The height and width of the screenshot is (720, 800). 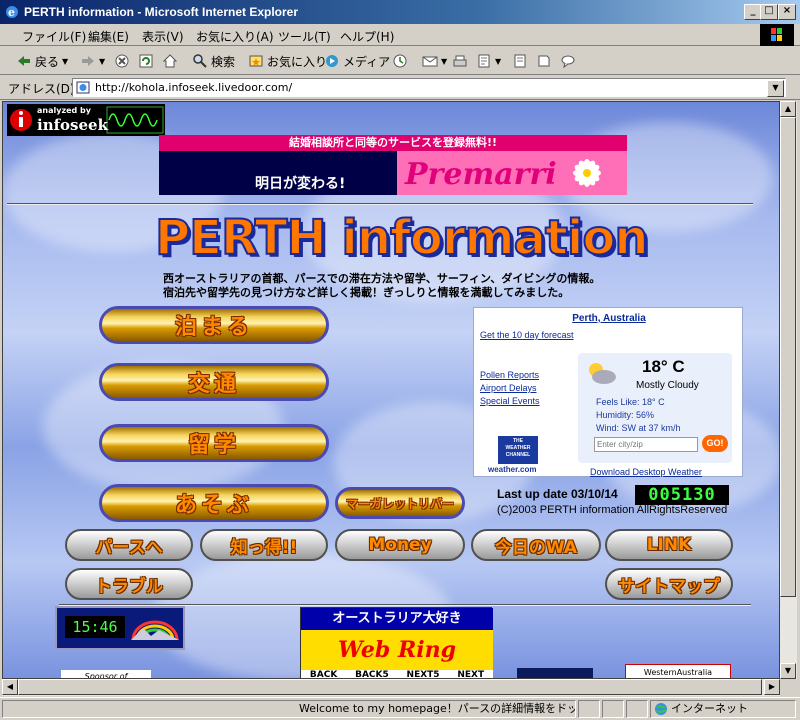 I want to click on nav-money-button: Money, so click(x=400, y=545).